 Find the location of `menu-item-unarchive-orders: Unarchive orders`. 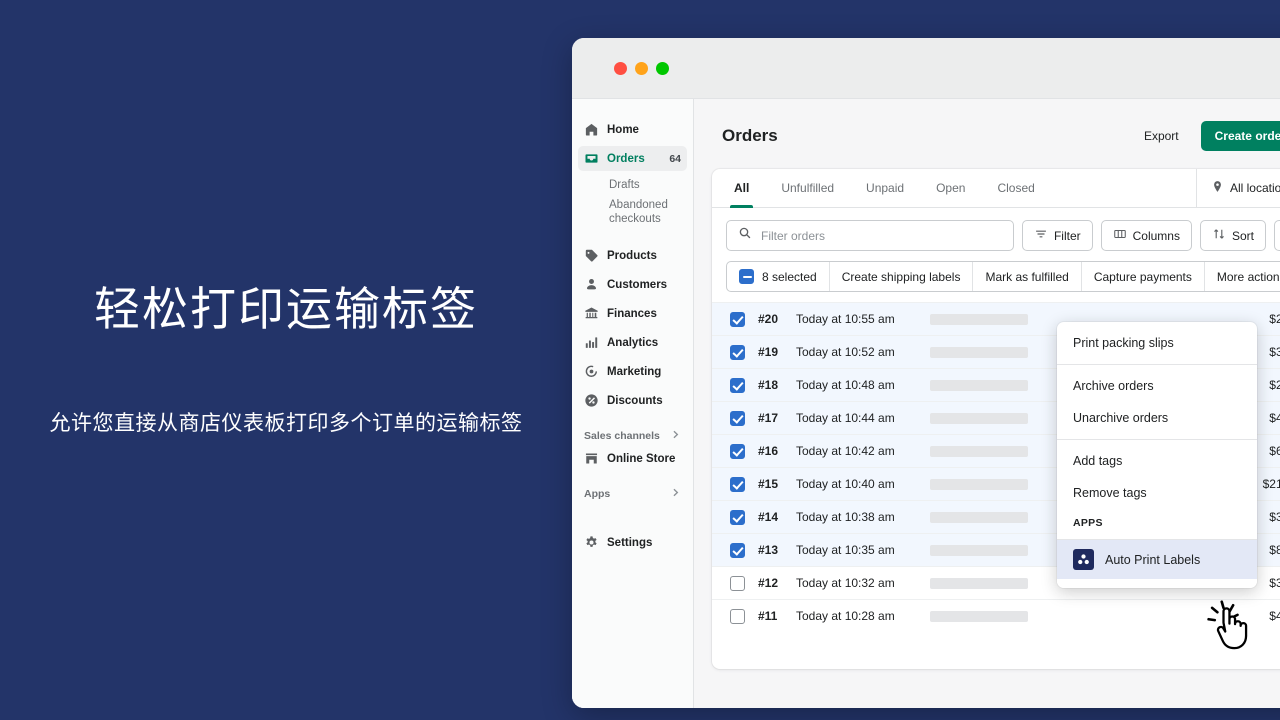

menu-item-unarchive-orders: Unarchive orders is located at coordinates (1157, 418).